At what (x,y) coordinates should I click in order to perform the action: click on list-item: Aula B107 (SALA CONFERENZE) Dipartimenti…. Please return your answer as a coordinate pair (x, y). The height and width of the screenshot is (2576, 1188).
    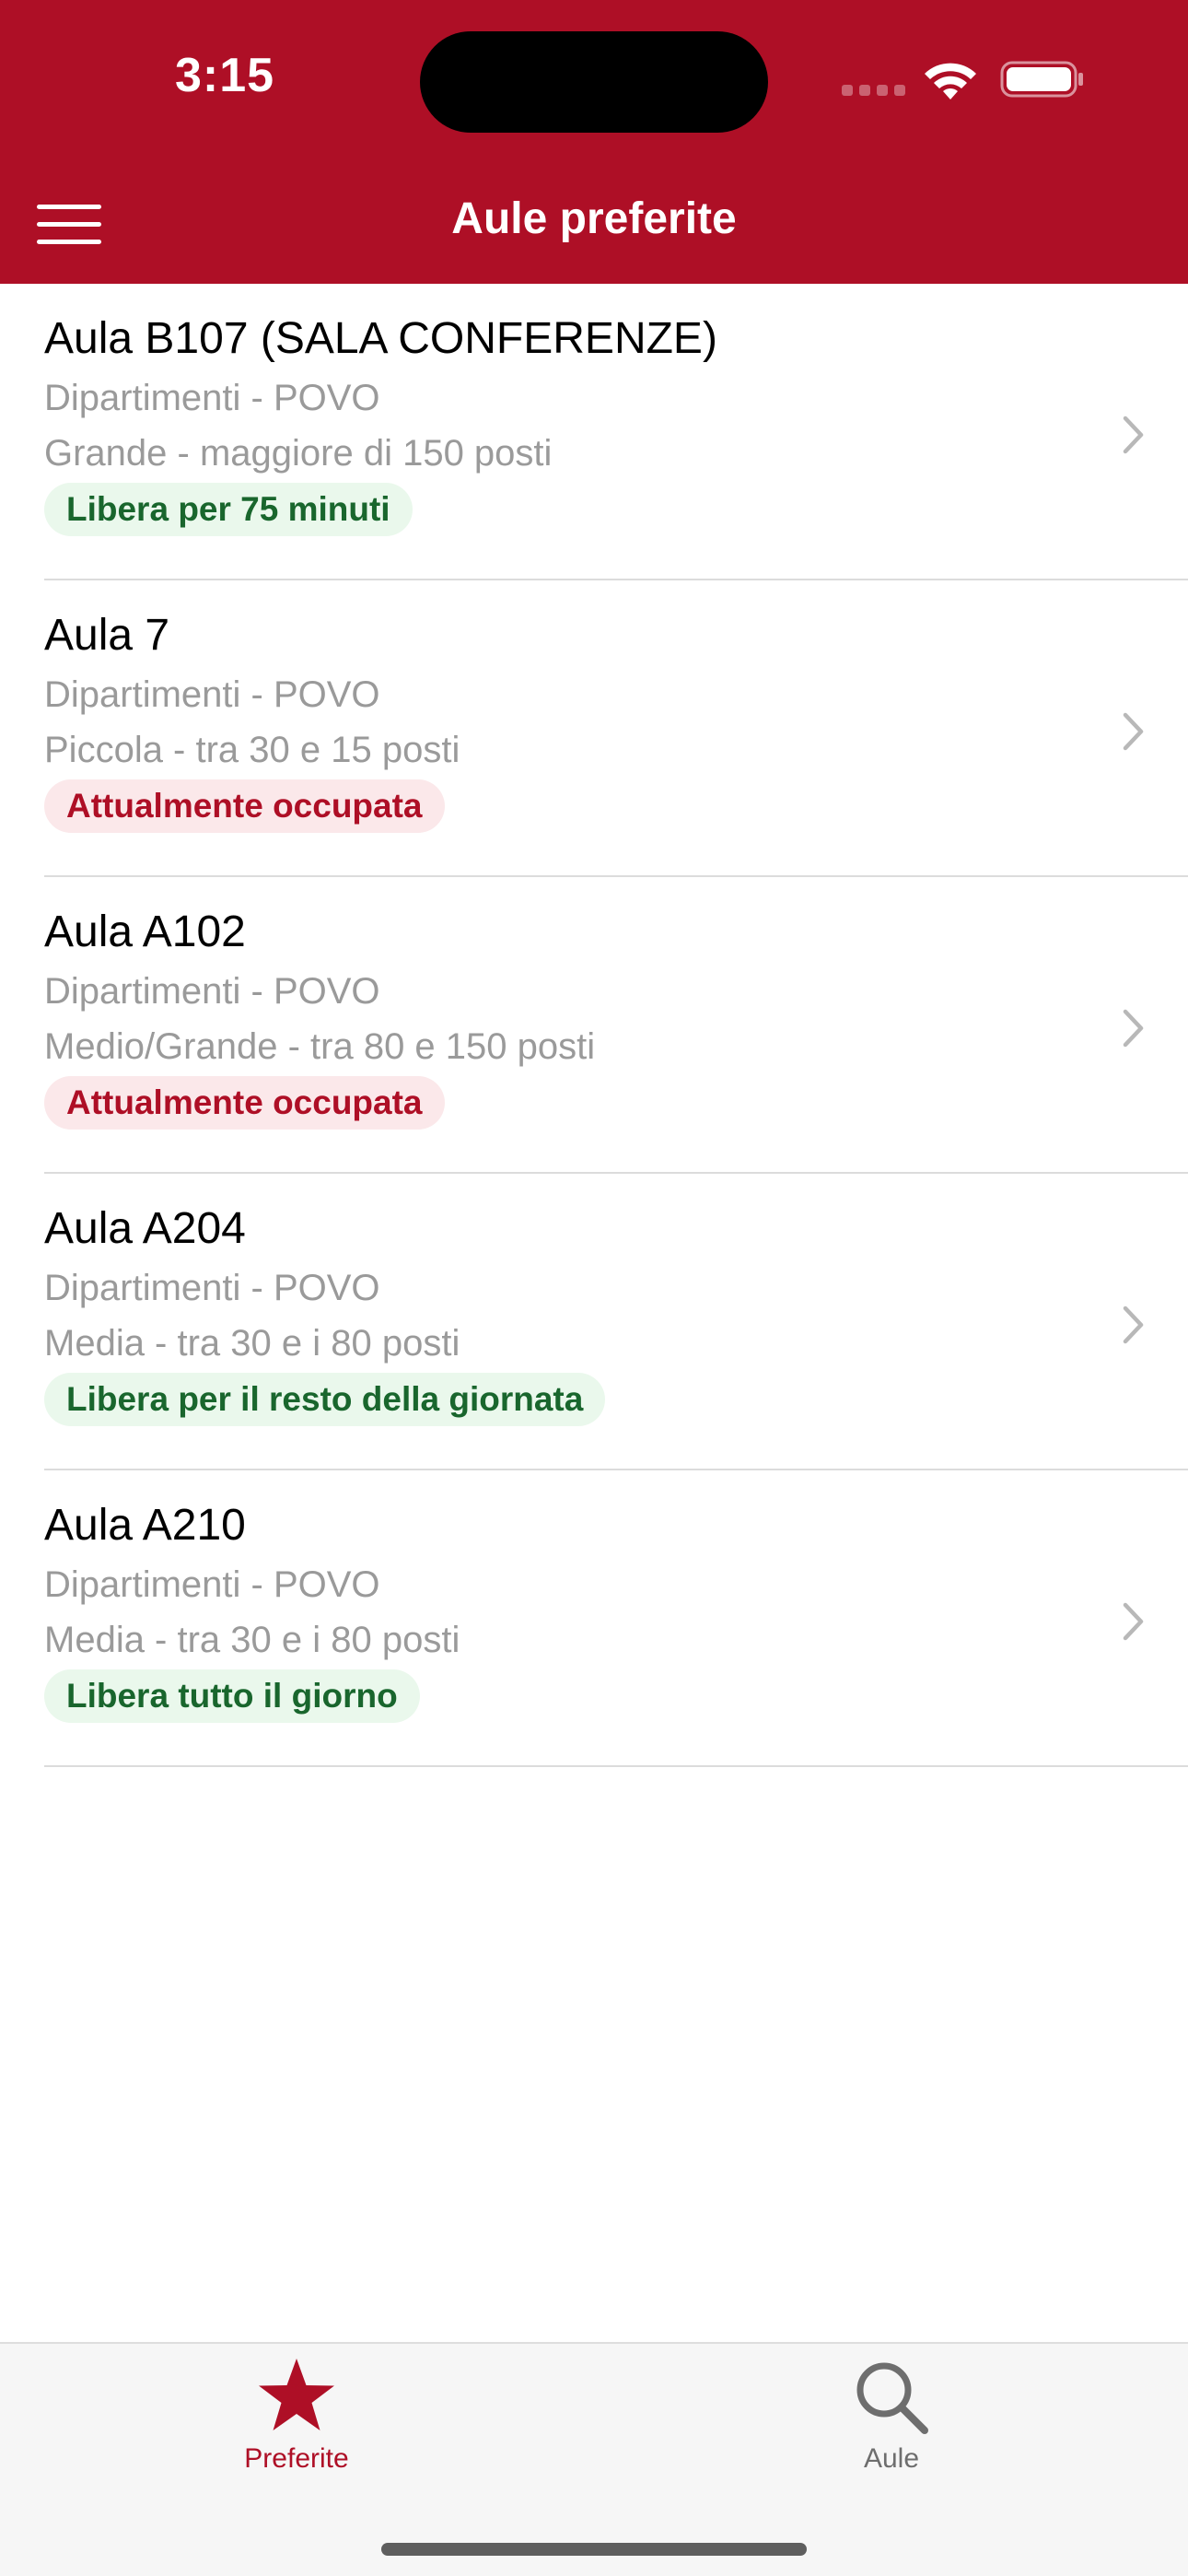
    Looking at the image, I should click on (594, 432).